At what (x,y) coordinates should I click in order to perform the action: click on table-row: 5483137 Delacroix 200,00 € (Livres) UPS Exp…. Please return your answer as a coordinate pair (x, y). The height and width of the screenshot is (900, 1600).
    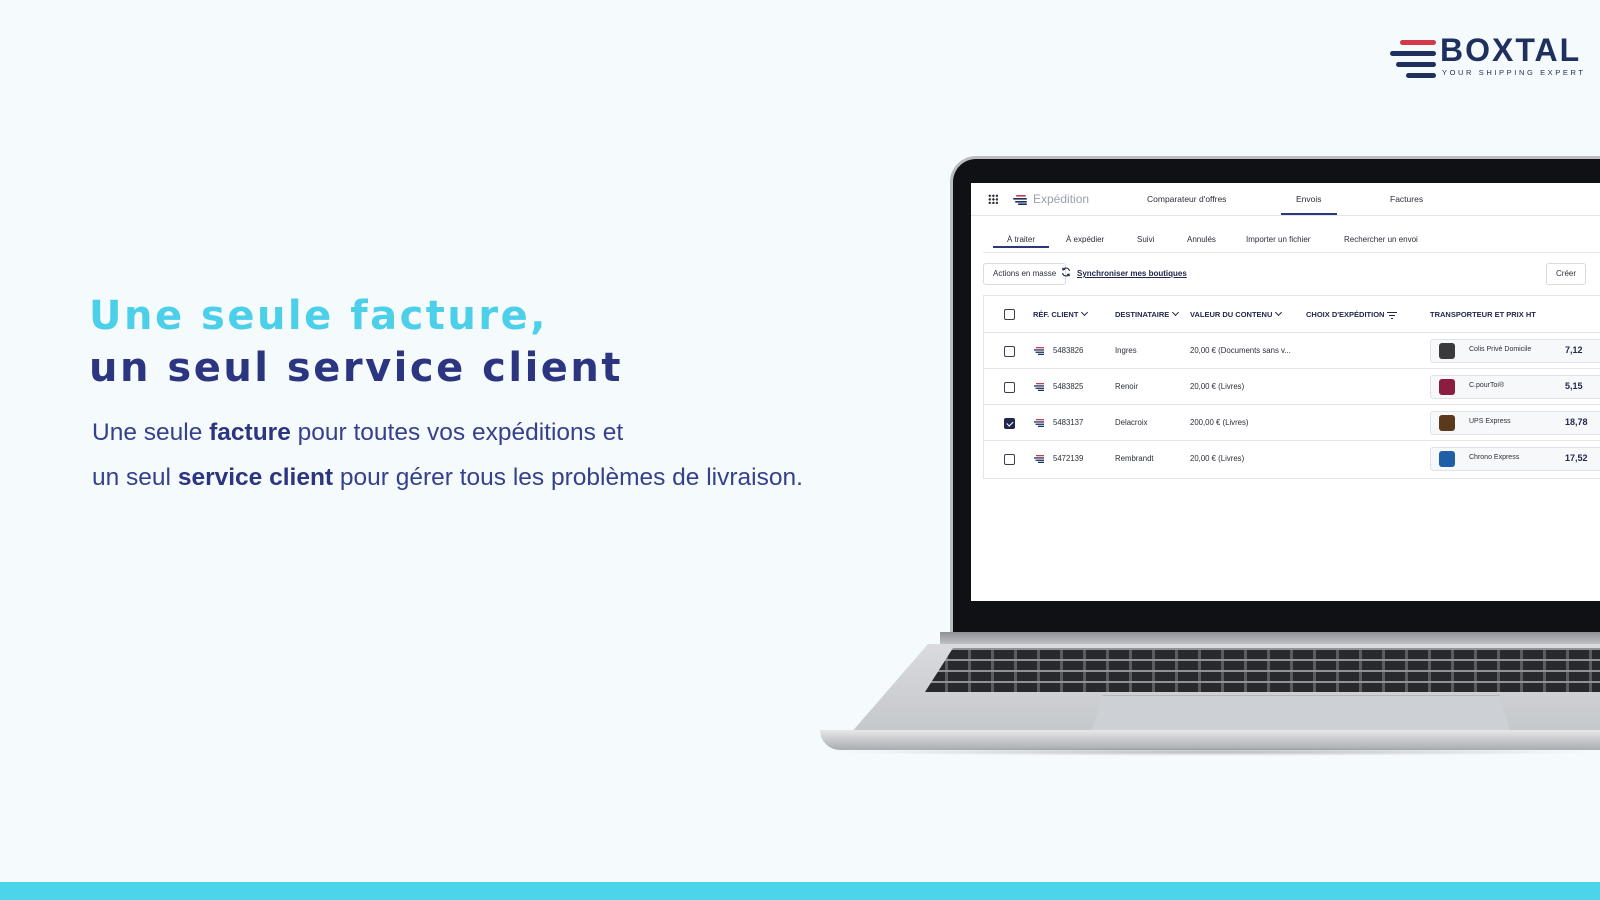
    Looking at the image, I should click on (1292, 422).